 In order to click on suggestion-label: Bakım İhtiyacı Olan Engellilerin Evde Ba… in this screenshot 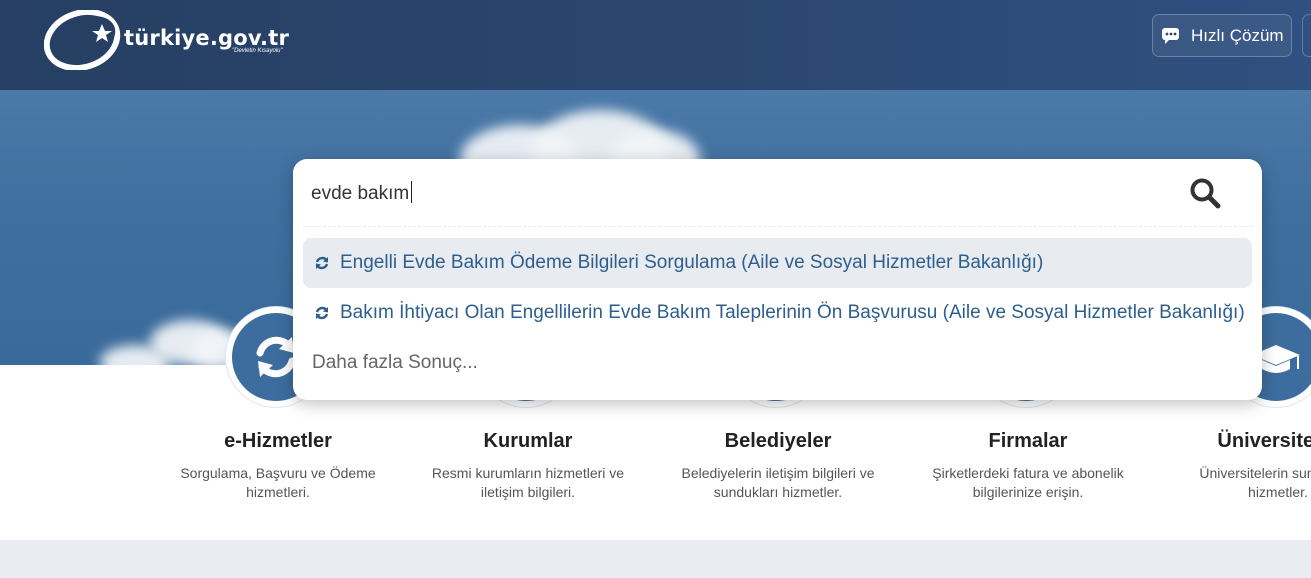, I will do `click(792, 312)`.